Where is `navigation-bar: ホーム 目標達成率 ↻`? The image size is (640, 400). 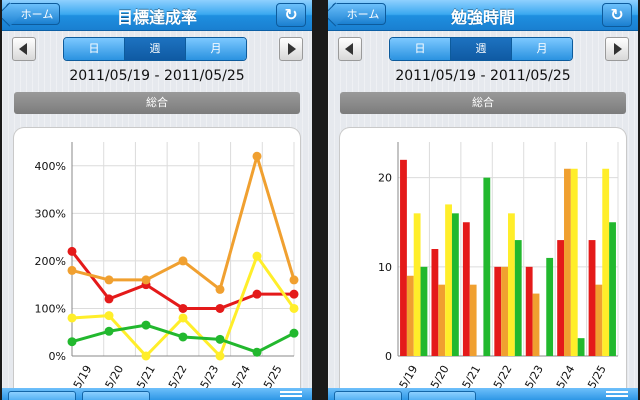 navigation-bar: ホーム 目標達成率 ↻ is located at coordinates (157, 15).